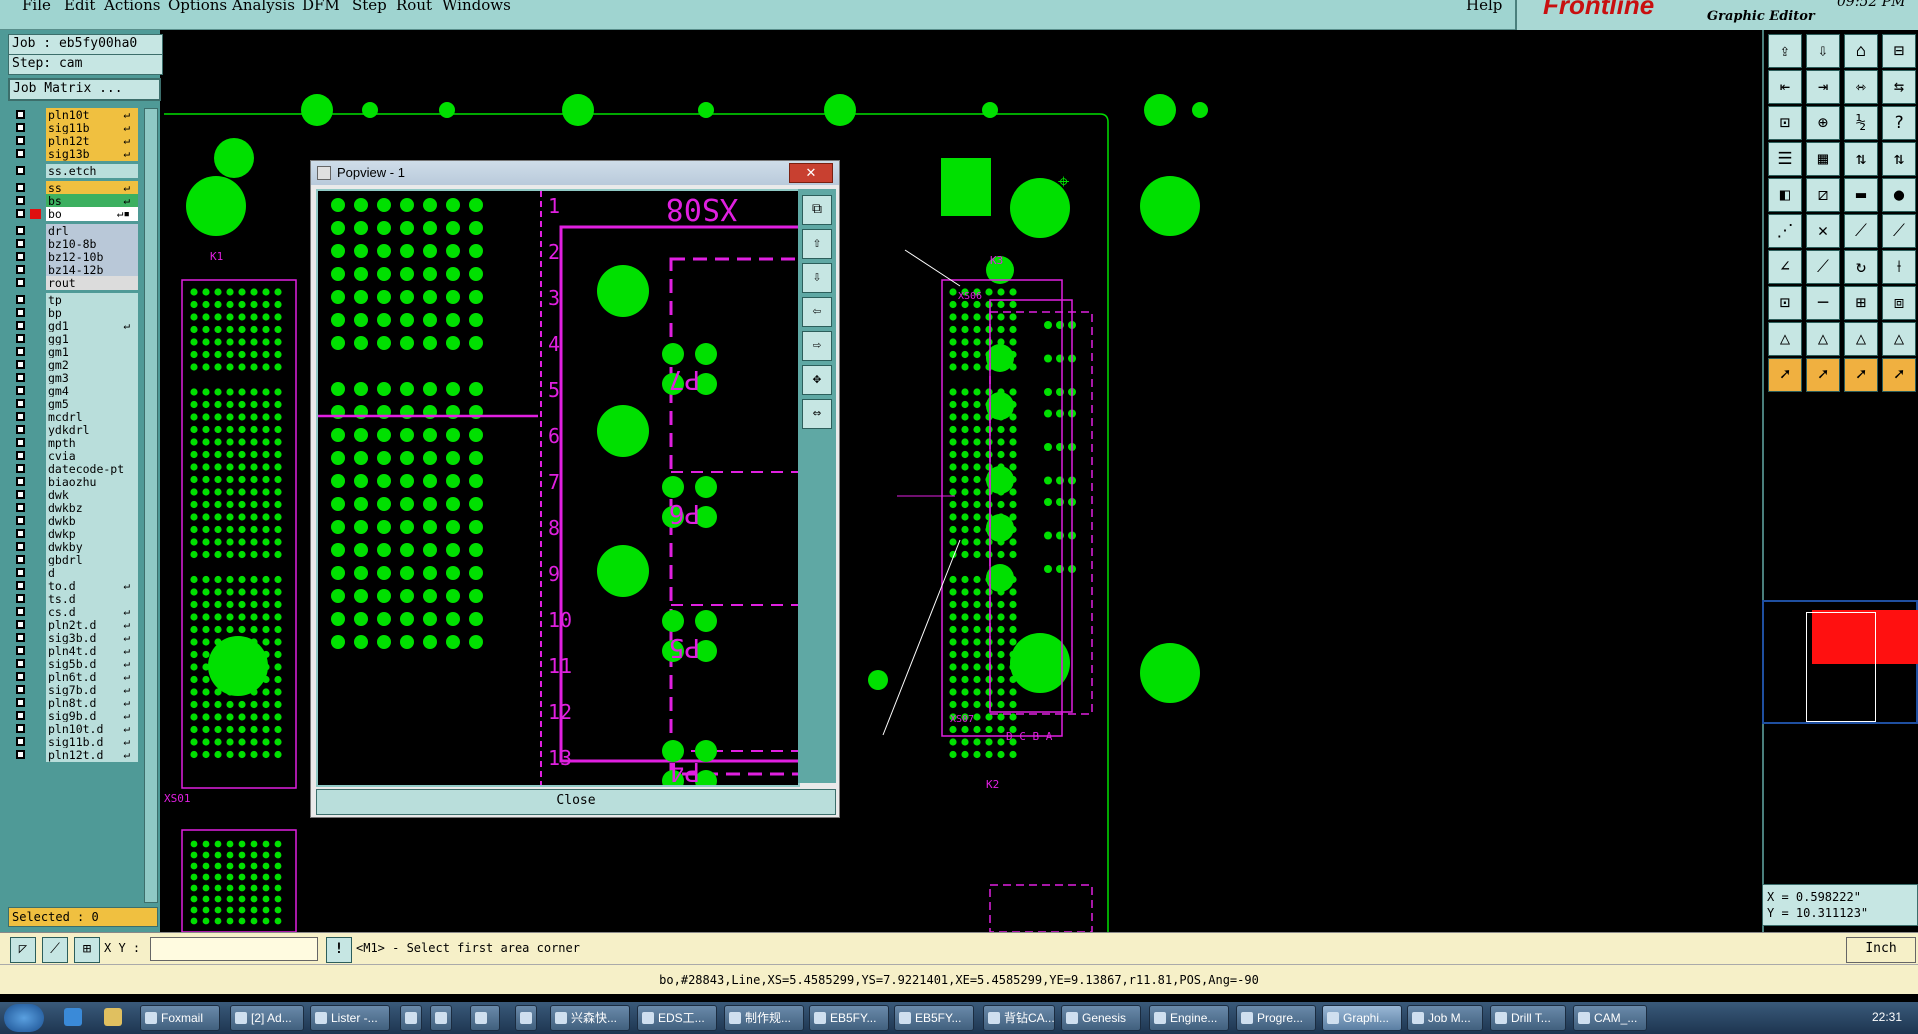 The height and width of the screenshot is (1034, 1918). I want to click on layer-row: gm4, so click(76, 391).